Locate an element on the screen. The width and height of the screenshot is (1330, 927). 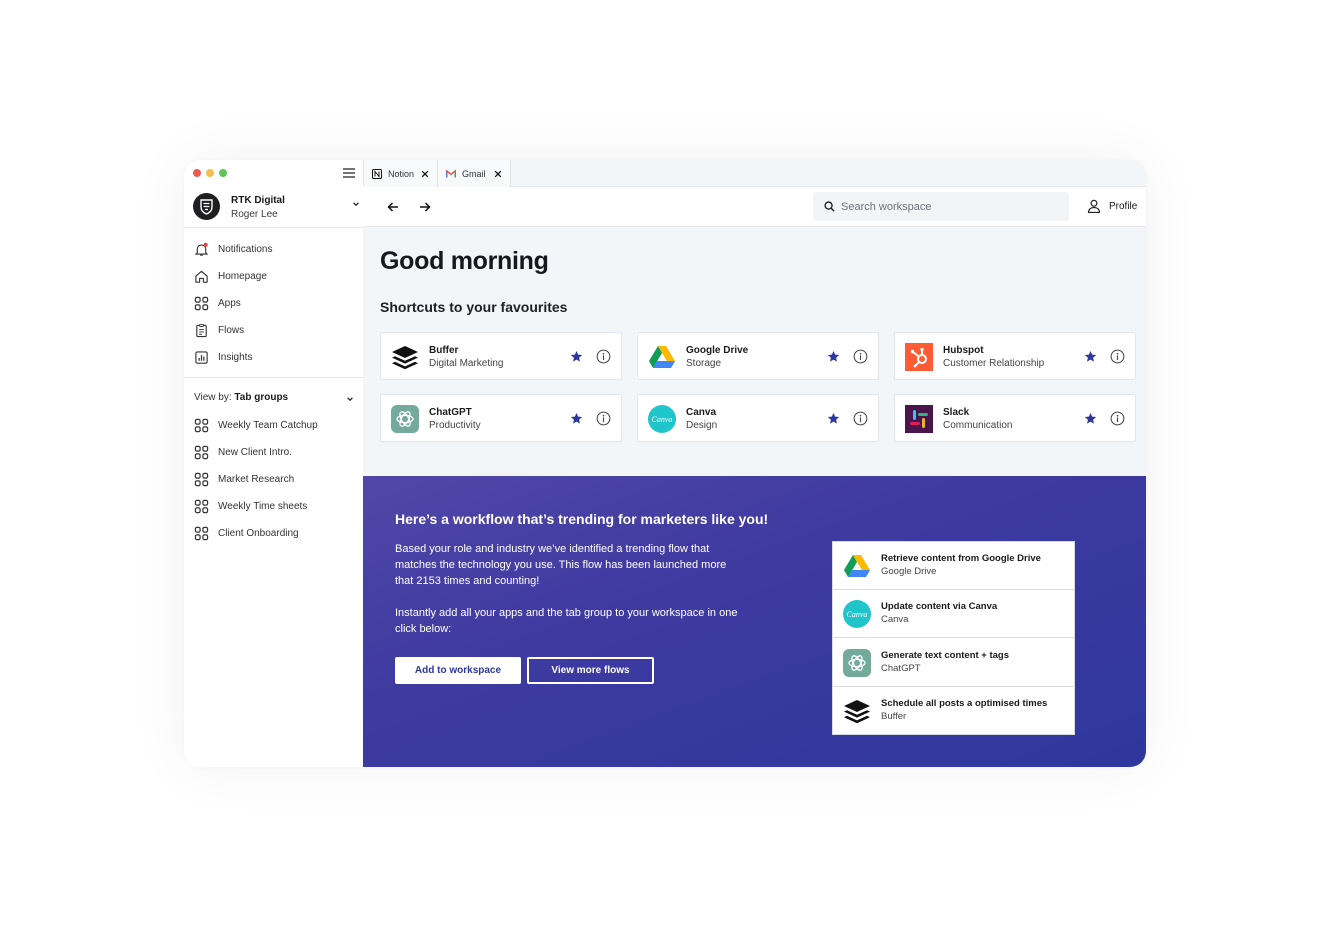
tab-group-item: New Client Intro. is located at coordinates (274, 452).